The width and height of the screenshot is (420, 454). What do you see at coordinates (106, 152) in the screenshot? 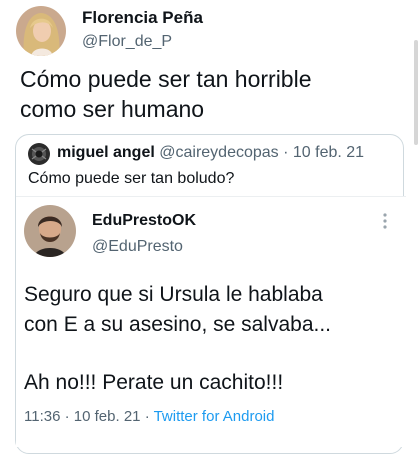
I see `quoted-author-name: miguel angel` at bounding box center [106, 152].